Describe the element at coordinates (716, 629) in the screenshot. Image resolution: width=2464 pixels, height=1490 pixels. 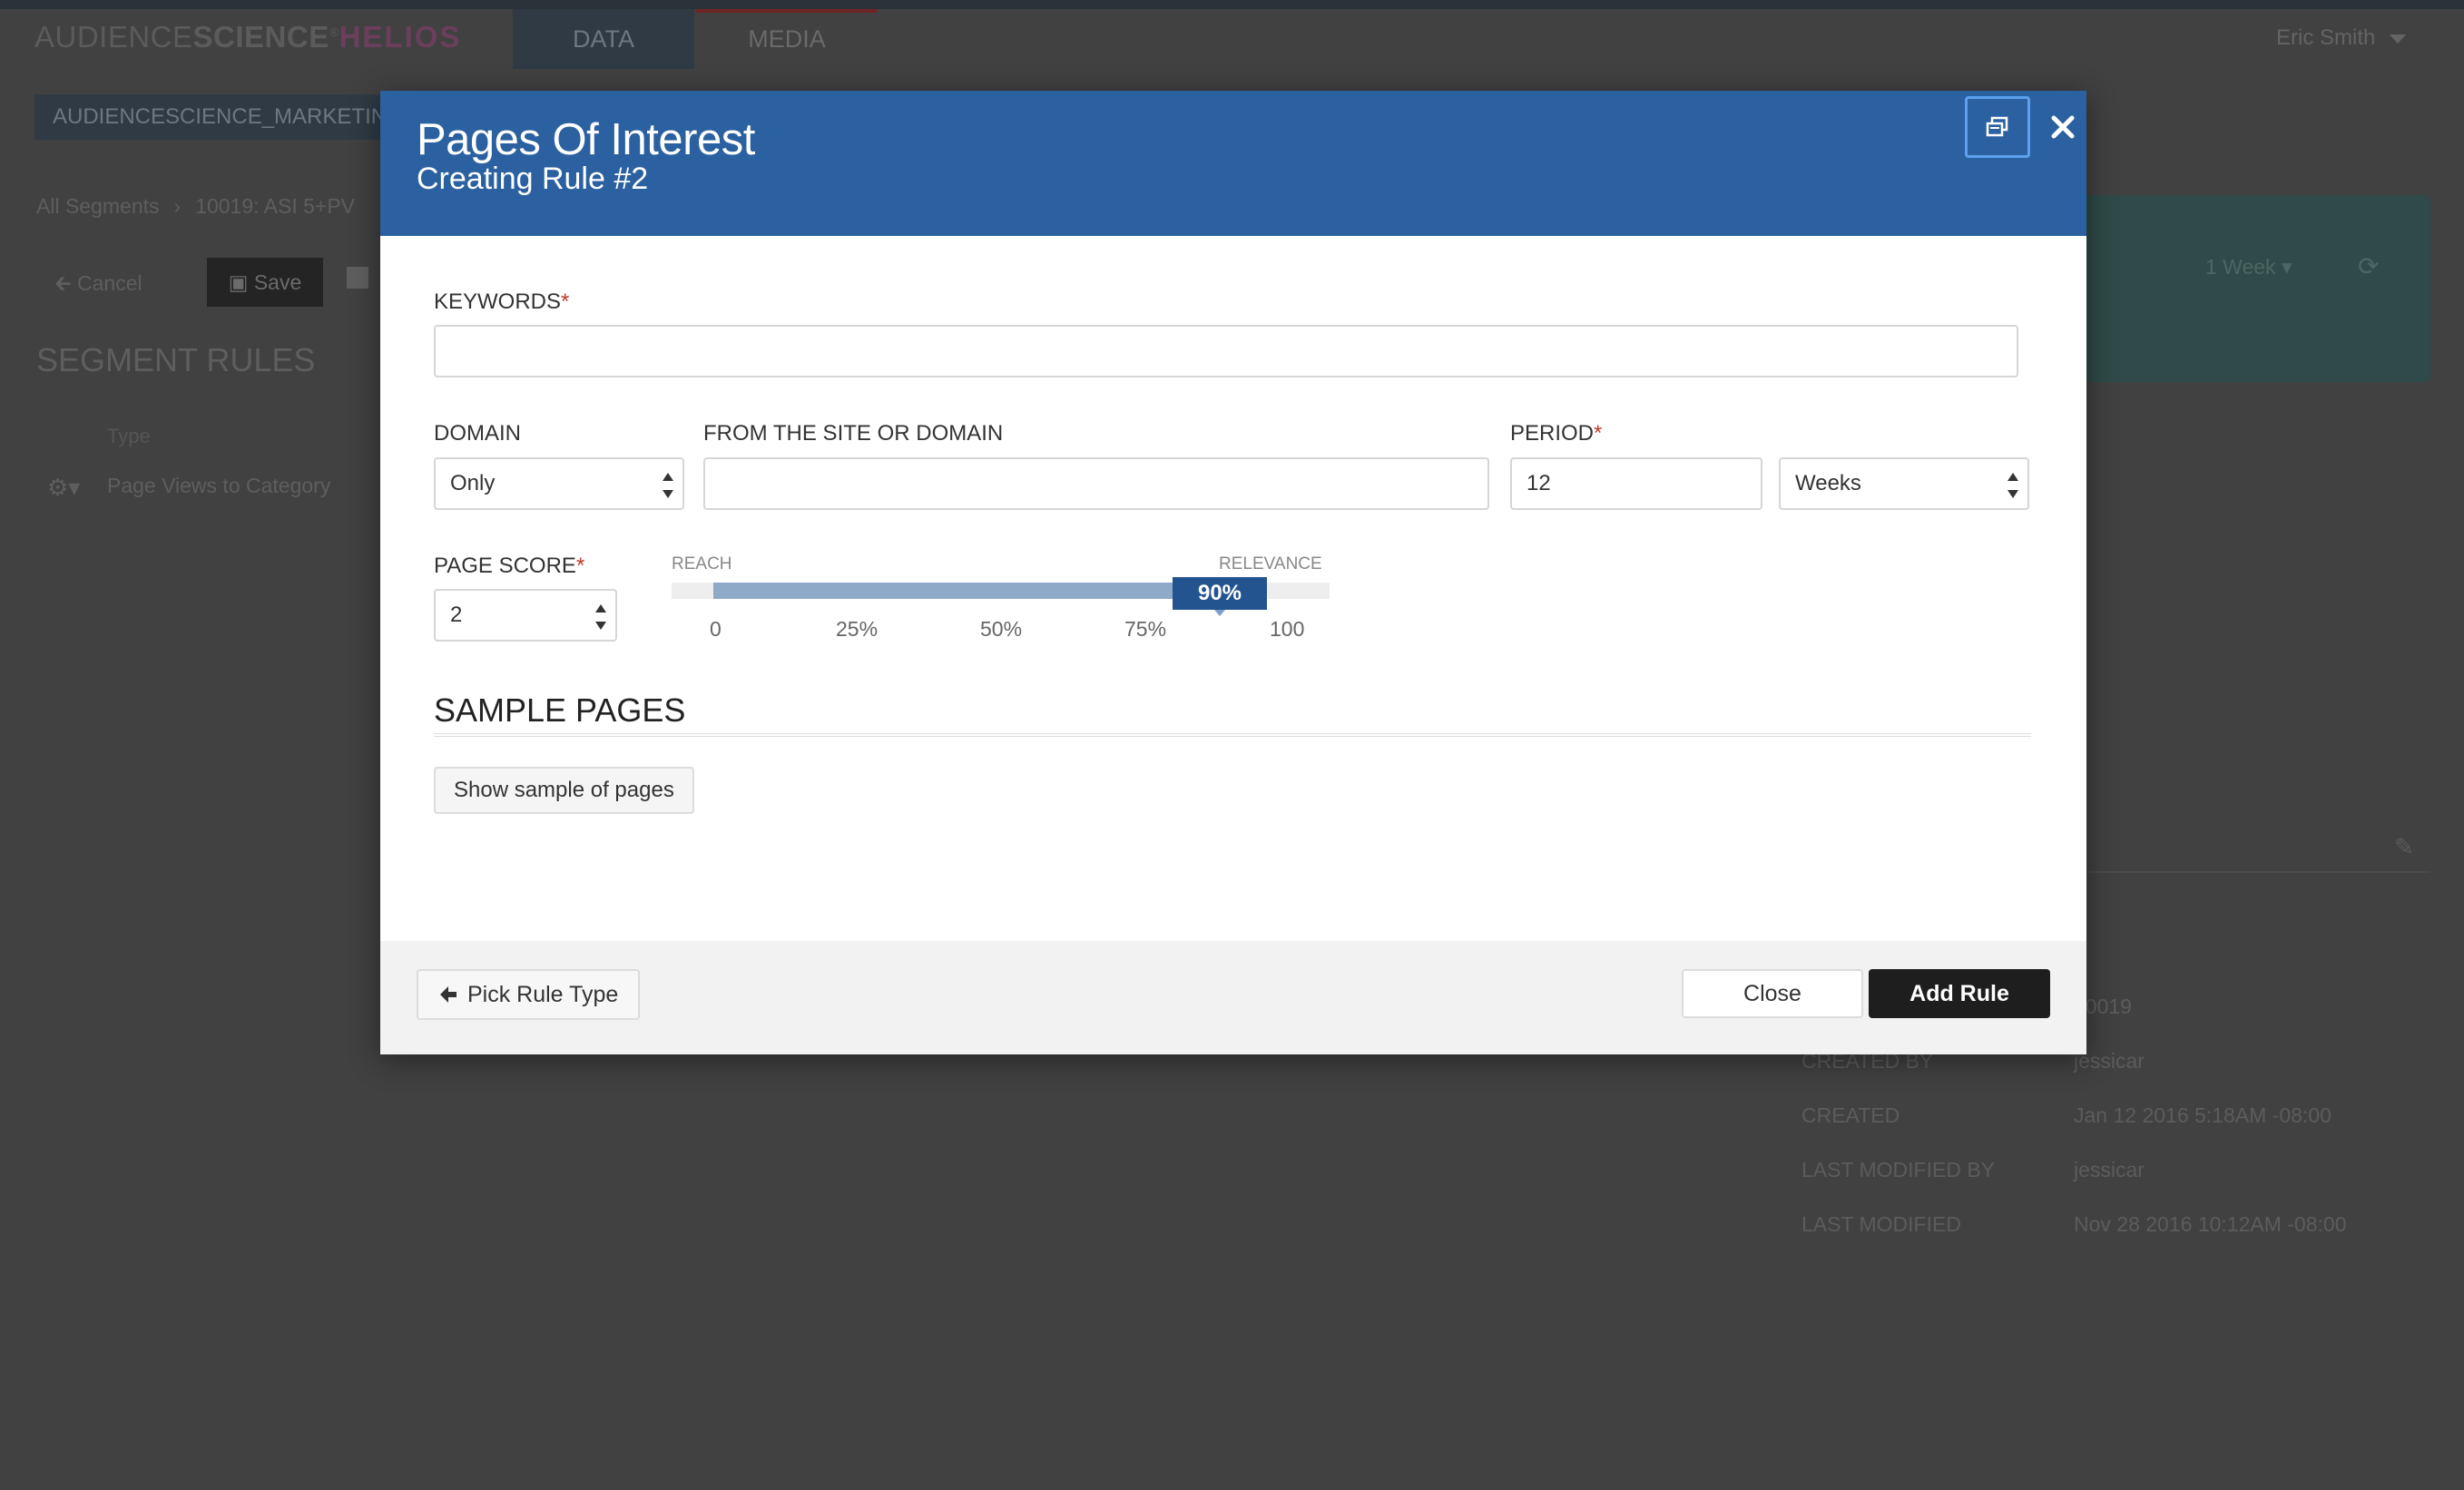
I see `slider-tick: 0` at that location.